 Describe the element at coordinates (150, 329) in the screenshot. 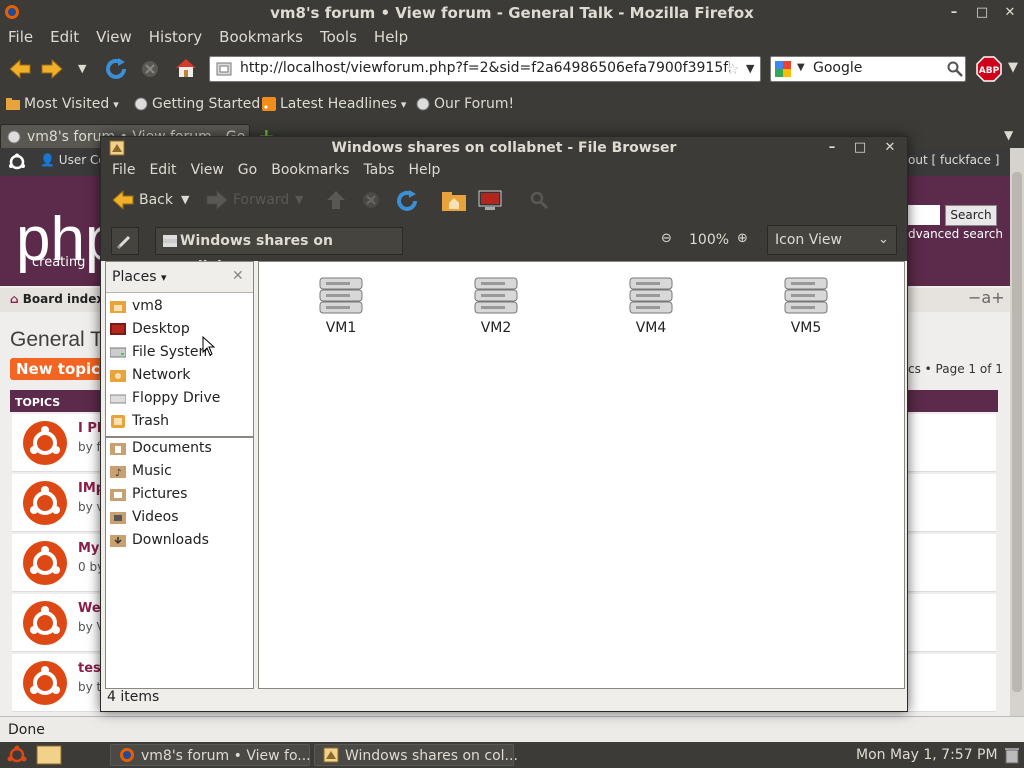

I see `sidebar-item-desktop: Desktop` at that location.